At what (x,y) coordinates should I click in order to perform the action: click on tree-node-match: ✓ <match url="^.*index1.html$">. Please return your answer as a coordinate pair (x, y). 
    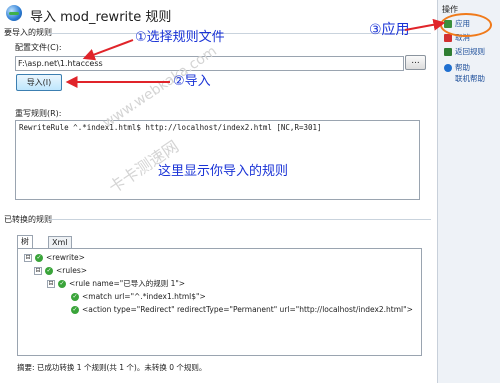
    Looking at the image, I should click on (138, 297).